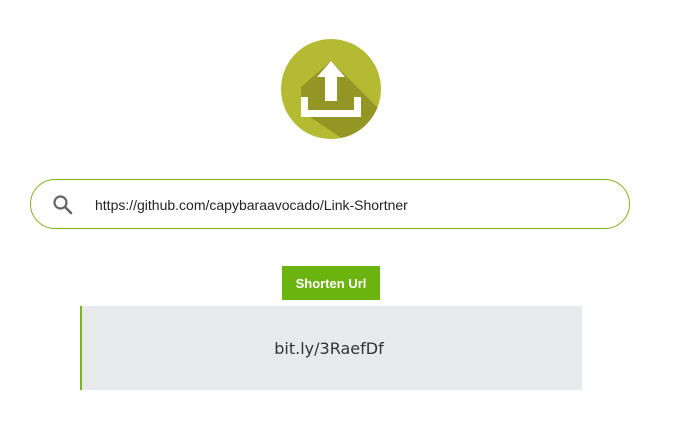 Image resolution: width=693 pixels, height=447 pixels. I want to click on search-icon, so click(63, 205).